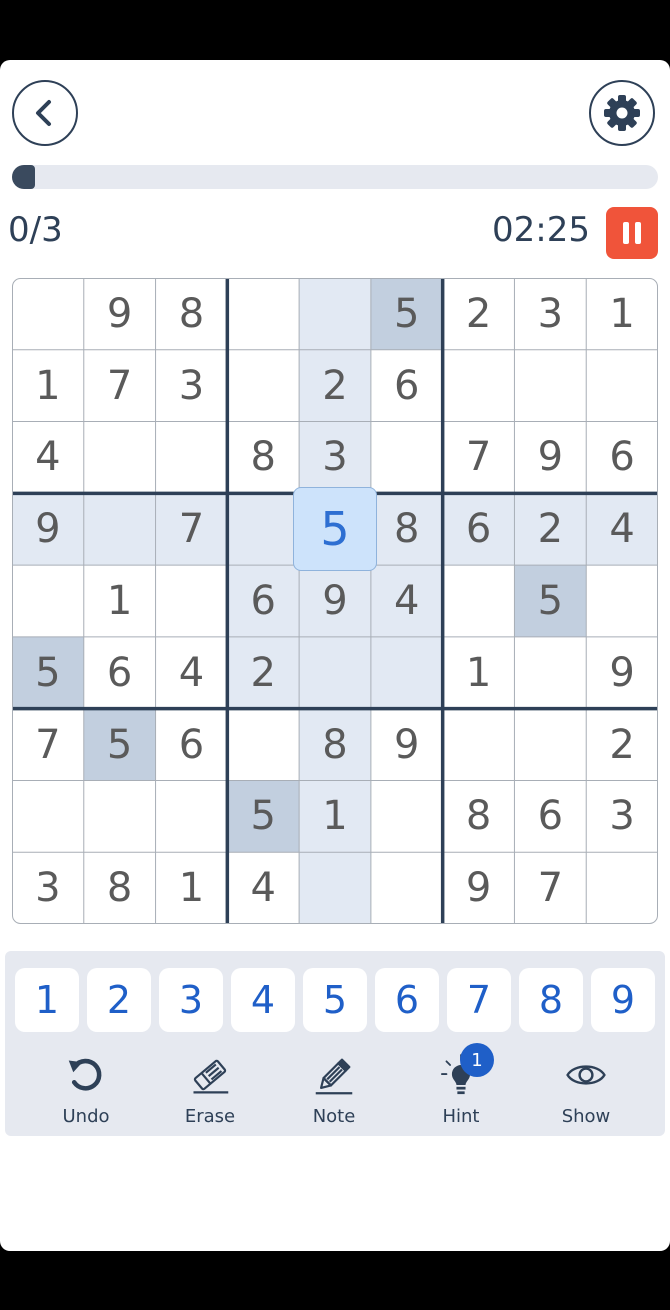  Describe the element at coordinates (48, 672) in the screenshot. I see `cell-r6-c1: 5` at that location.